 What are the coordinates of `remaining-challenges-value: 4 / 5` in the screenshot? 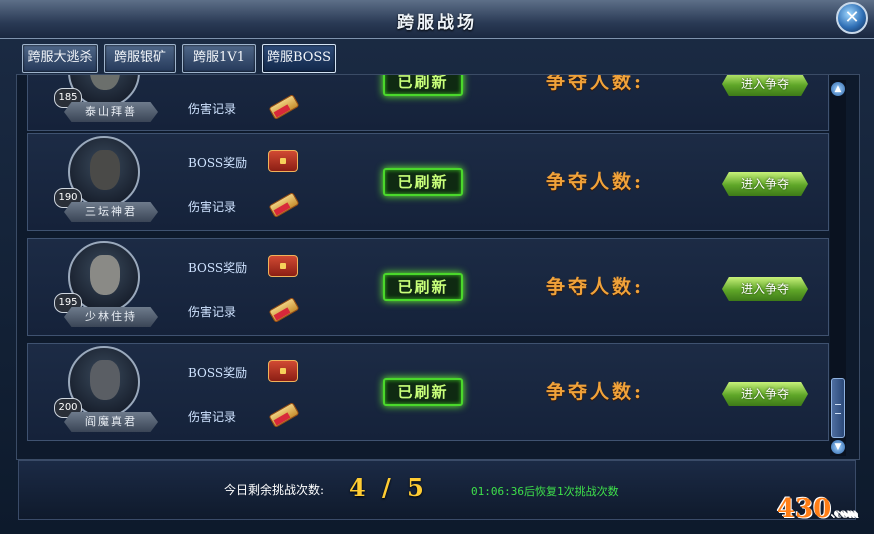 It's located at (388, 487).